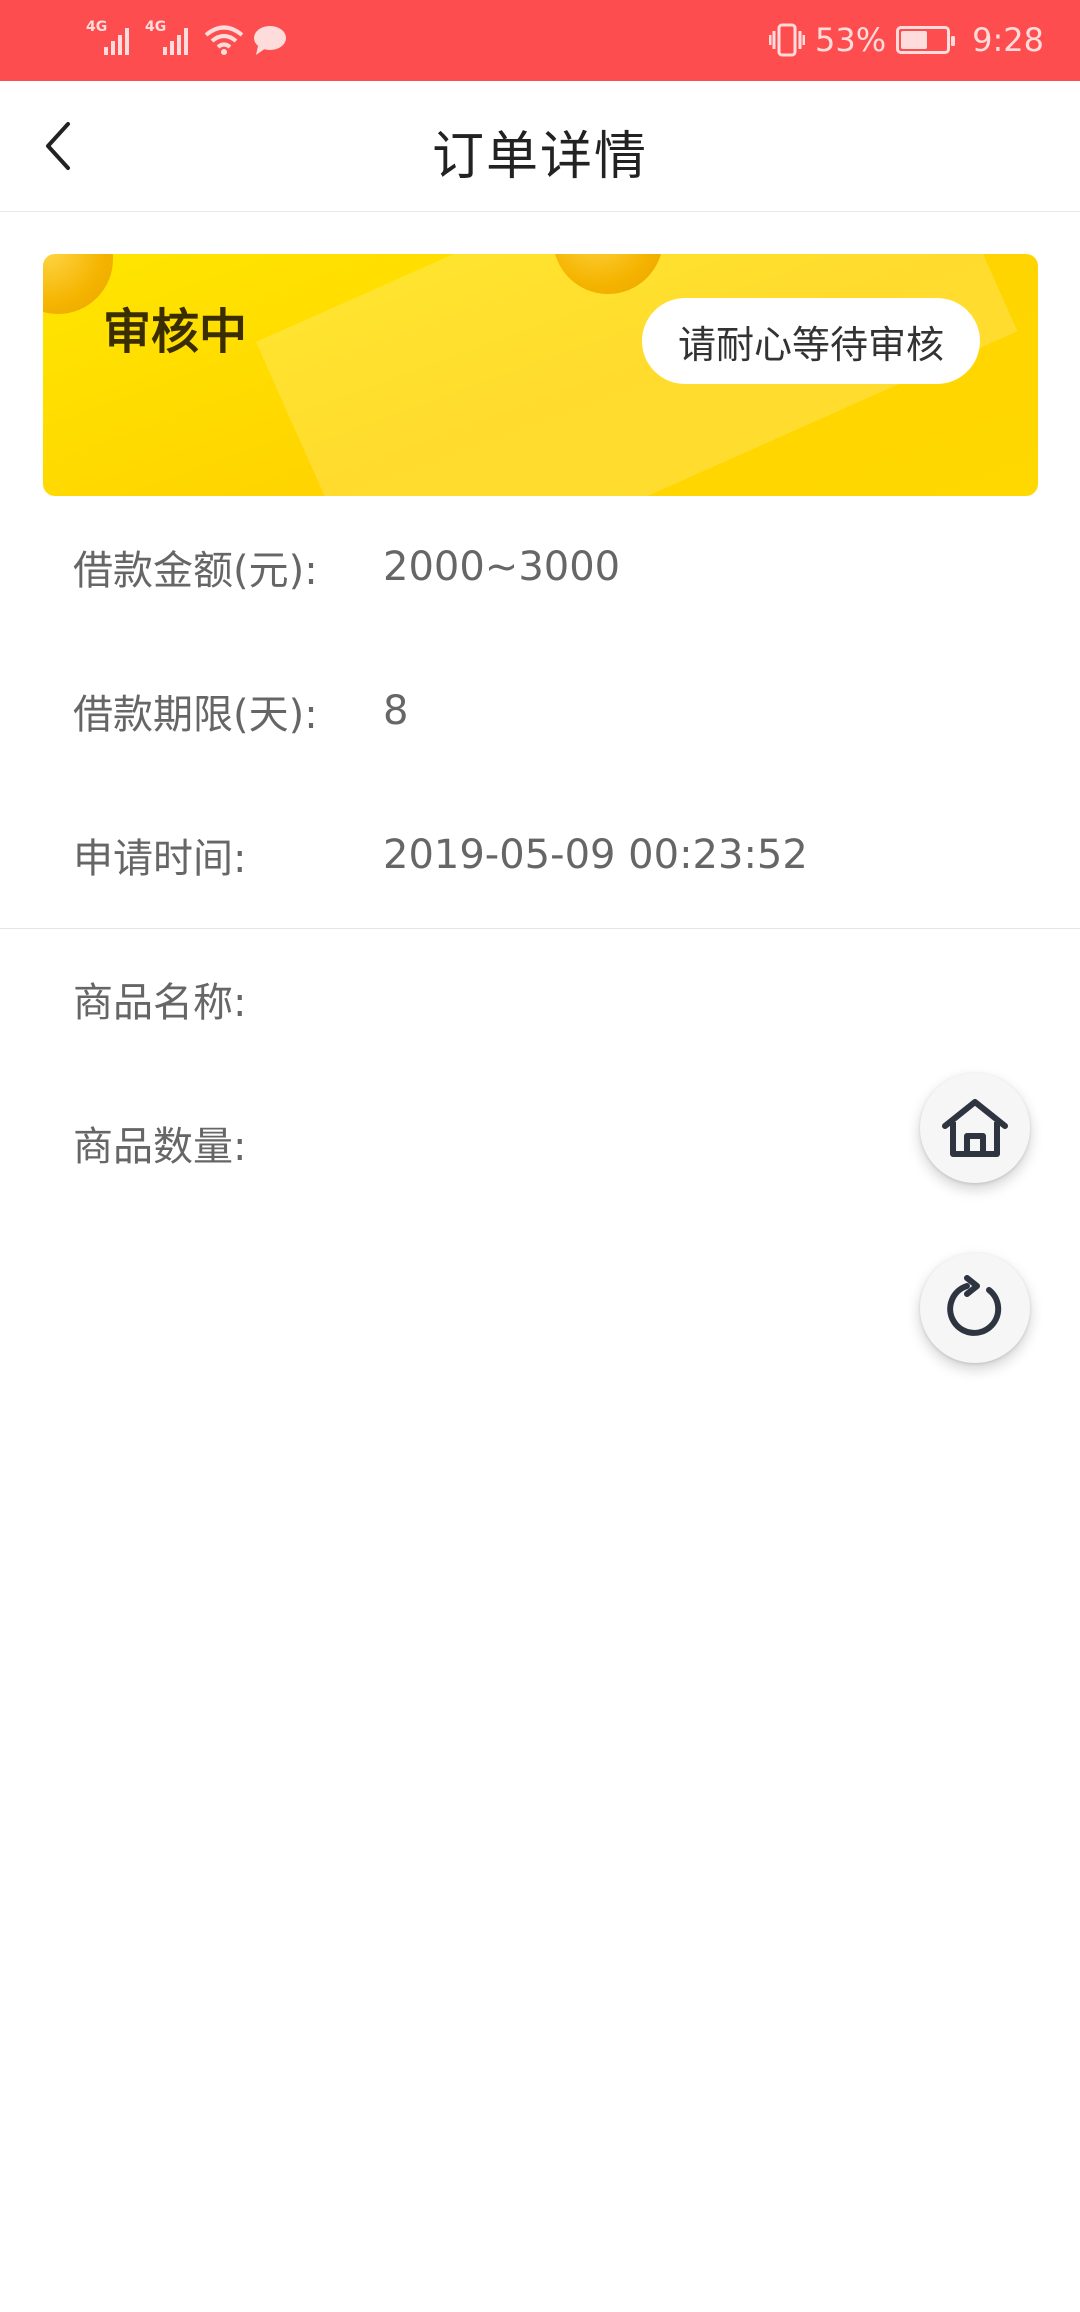 The image size is (1080, 2312). What do you see at coordinates (851, 40) in the screenshot?
I see `battery-percent: 53%` at bounding box center [851, 40].